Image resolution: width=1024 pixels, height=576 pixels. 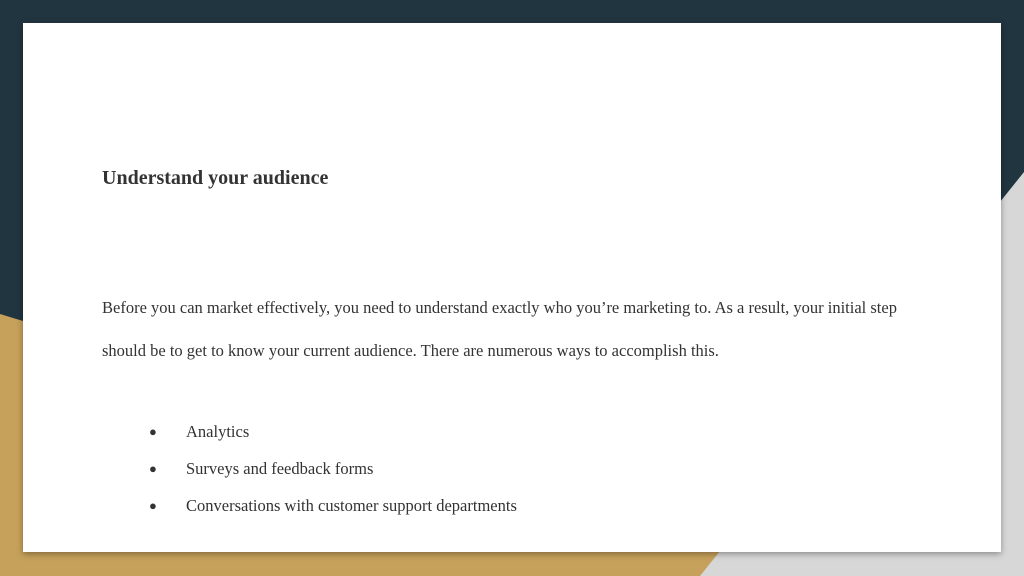 I want to click on slide-heading: Understand your audience, so click(x=215, y=178).